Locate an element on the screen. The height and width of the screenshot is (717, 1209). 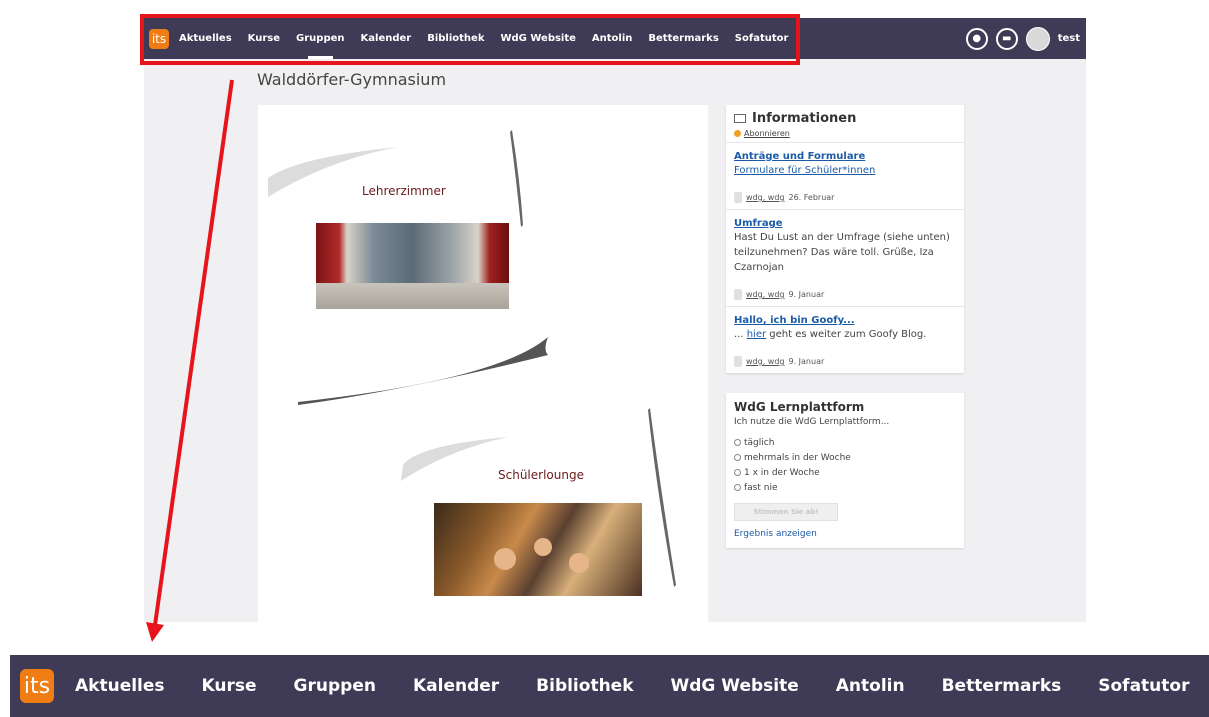
option-label: 1 x in der Woche is located at coordinates (782, 472).